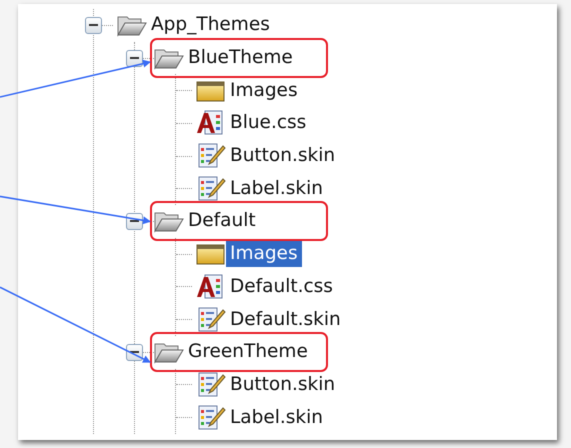 Image resolution: width=571 pixels, height=448 pixels. What do you see at coordinates (281, 287) in the screenshot?
I see `tree-item: Default.css` at bounding box center [281, 287].